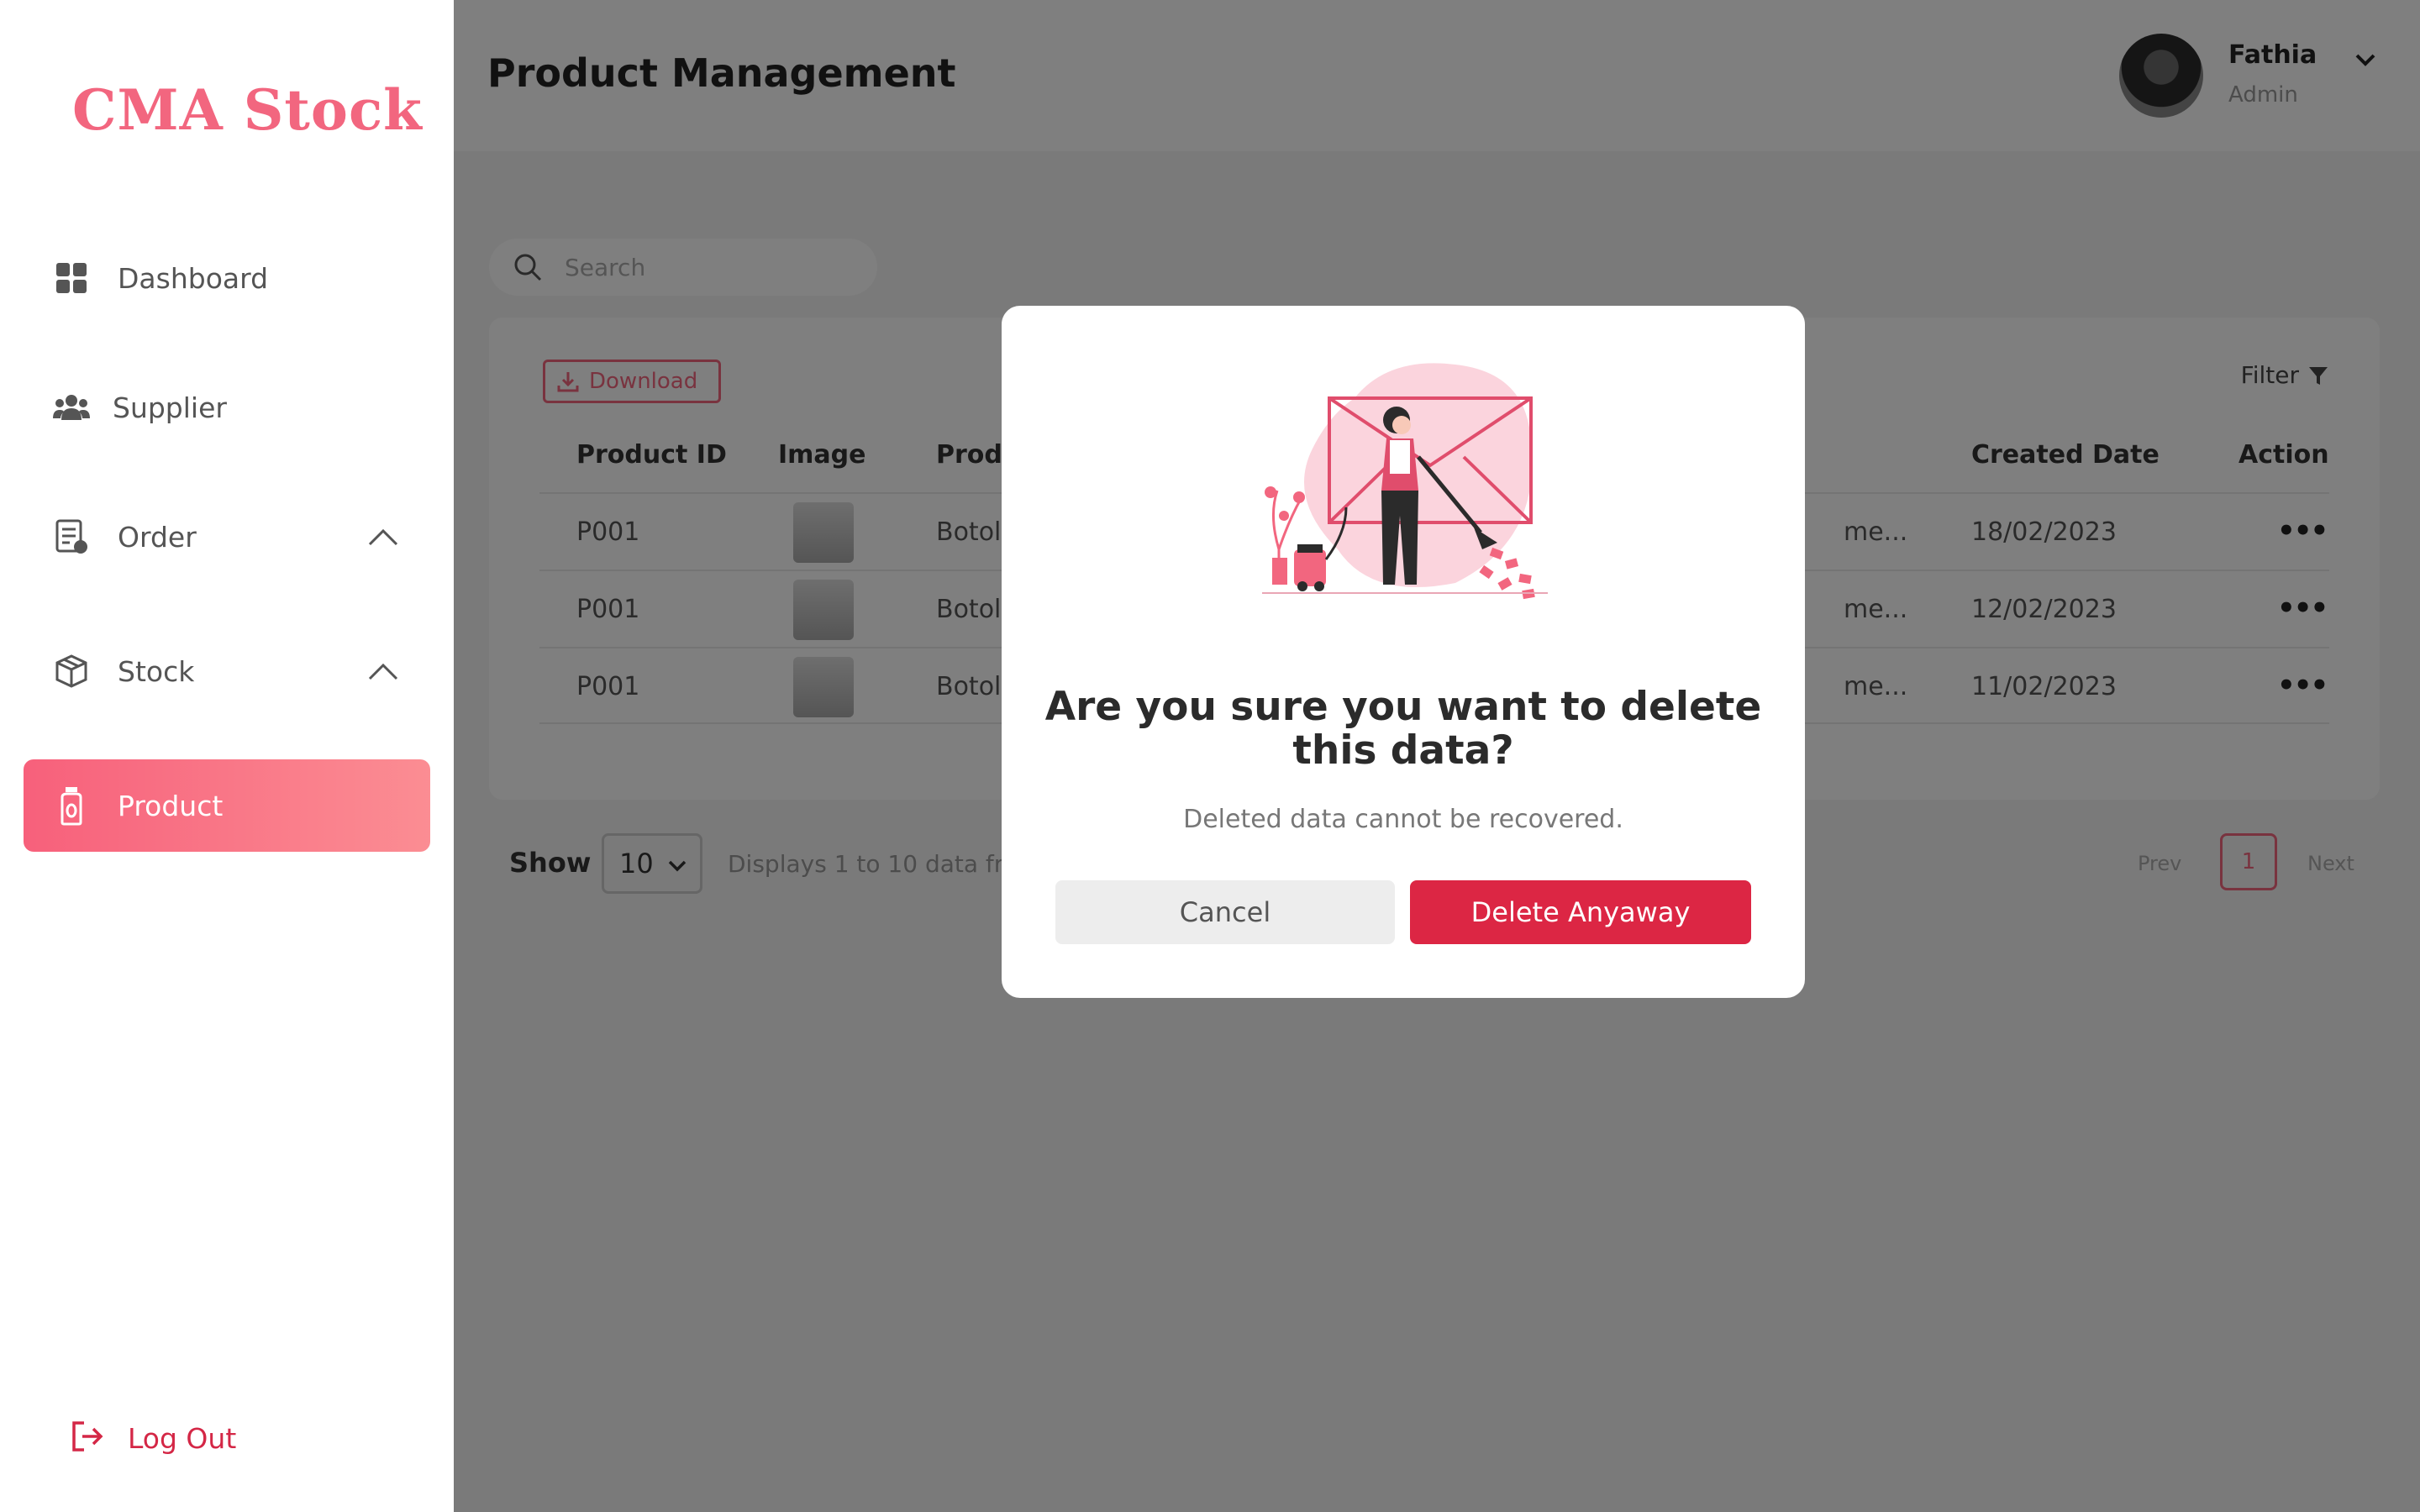  Describe the element at coordinates (71, 278) in the screenshot. I see `grid-icon` at that location.